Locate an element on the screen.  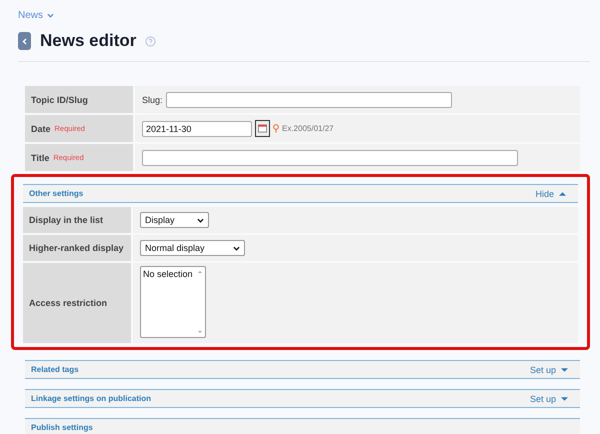
lightbulb-icon is located at coordinates (276, 128).